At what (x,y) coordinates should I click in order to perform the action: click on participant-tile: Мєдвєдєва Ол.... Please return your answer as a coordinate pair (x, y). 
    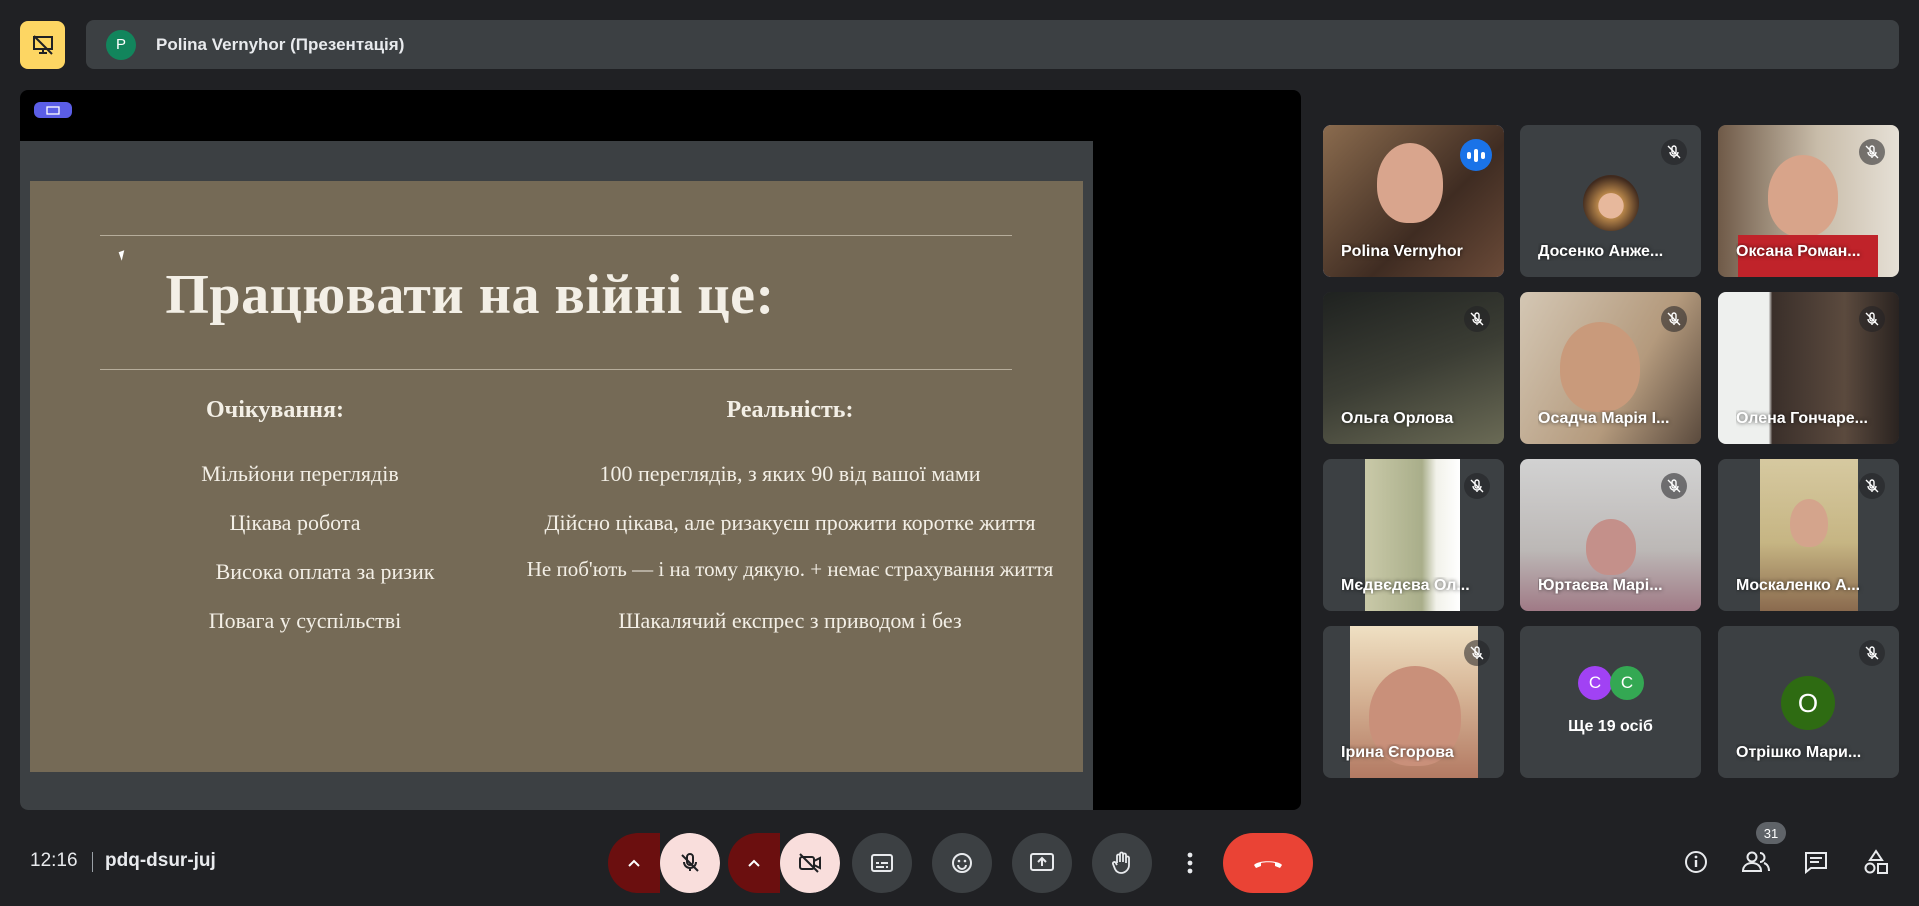
    Looking at the image, I should click on (1413, 535).